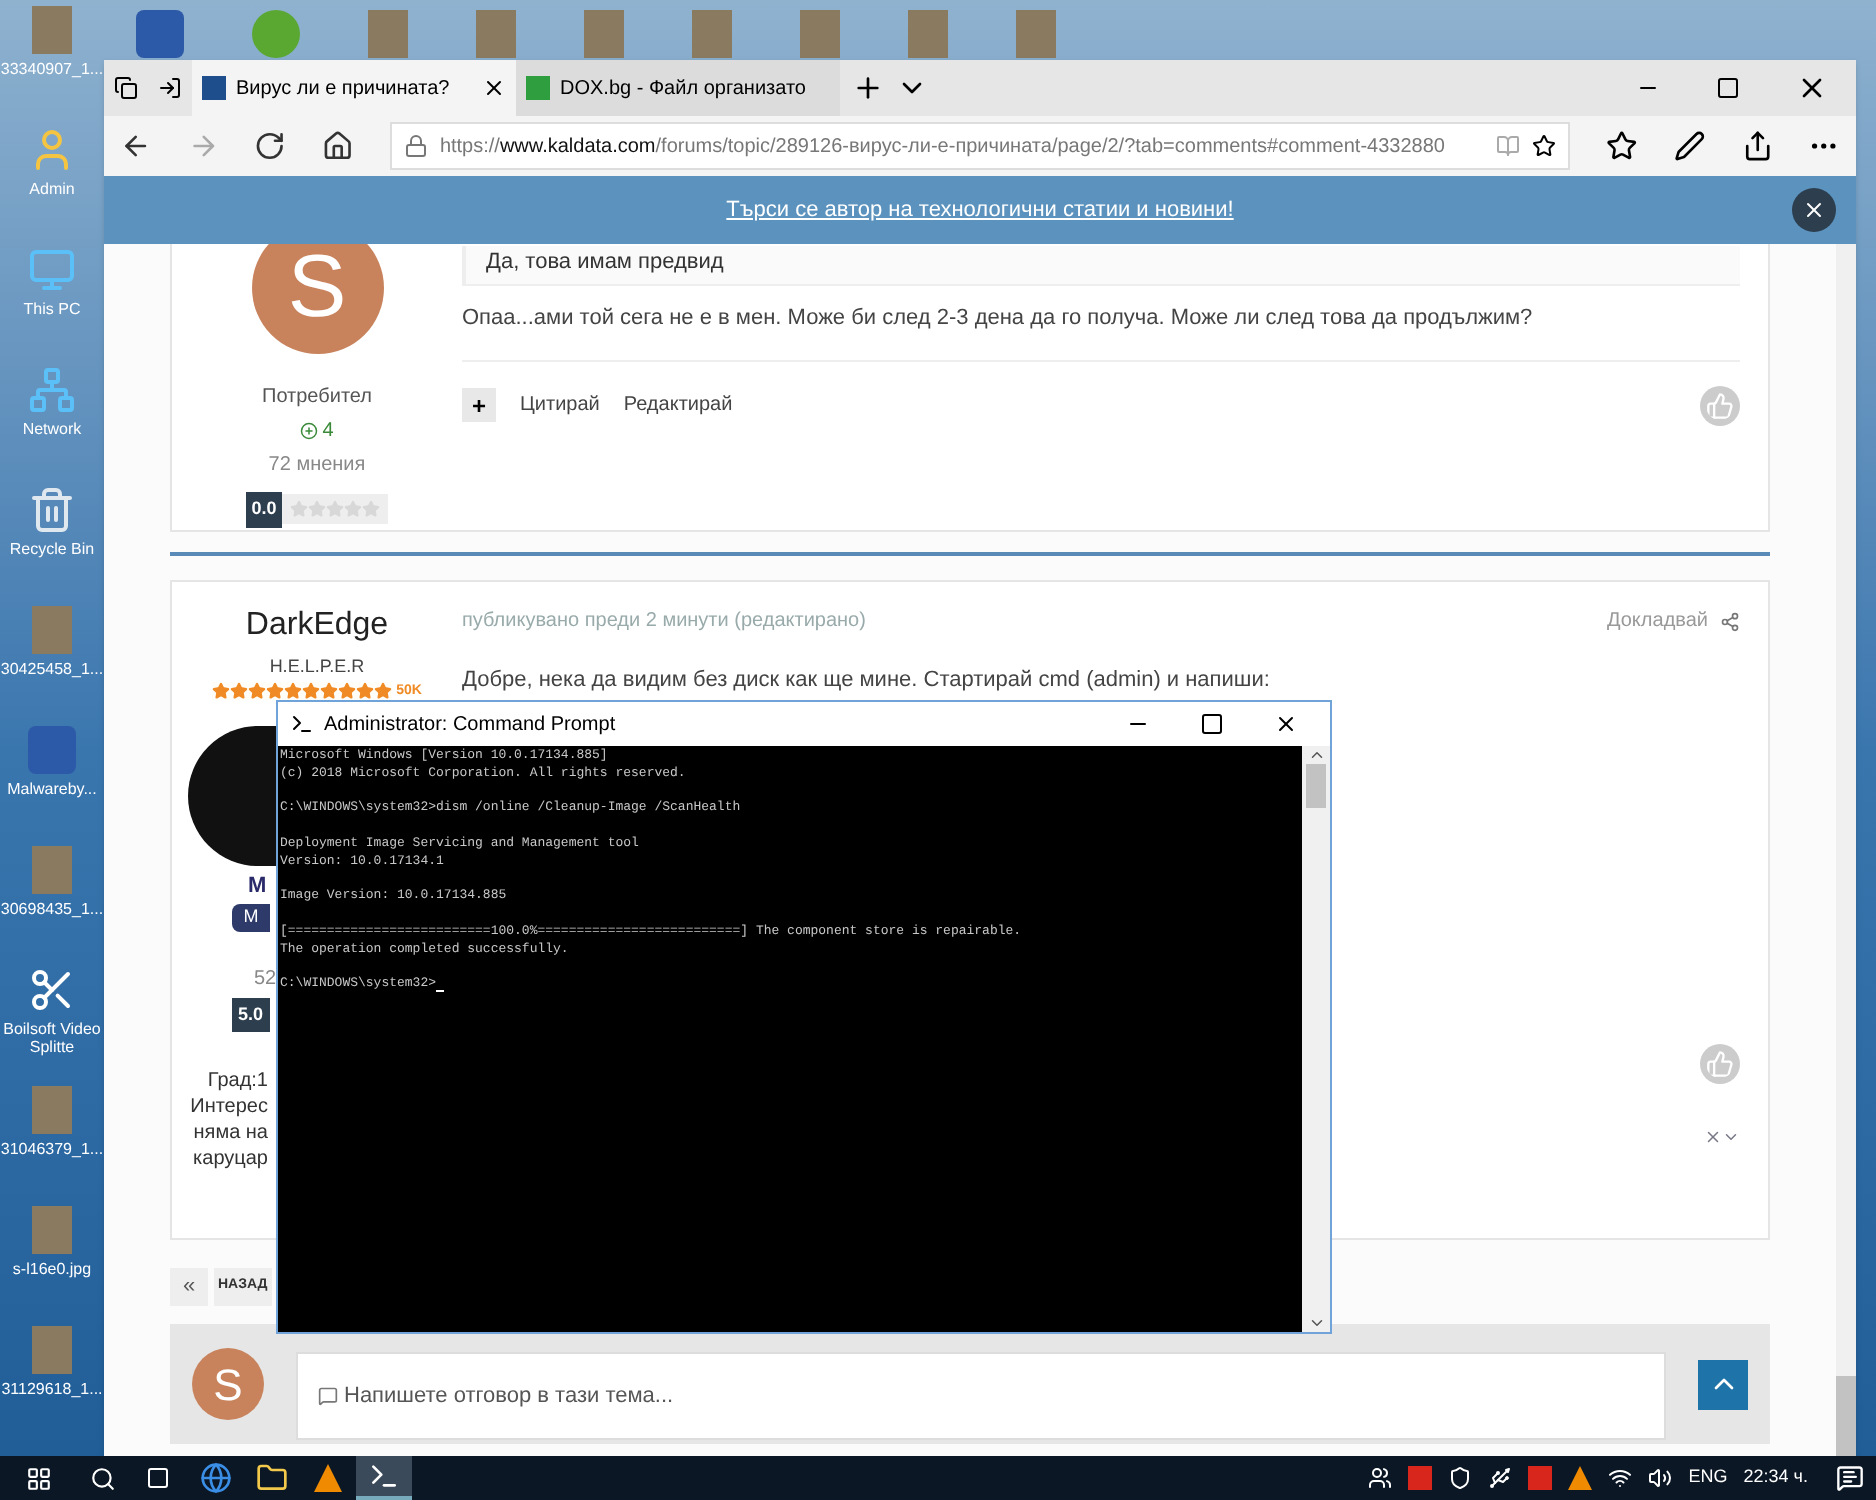 This screenshot has width=1876, height=1500. I want to click on user-name-fragment: M, so click(257, 887).